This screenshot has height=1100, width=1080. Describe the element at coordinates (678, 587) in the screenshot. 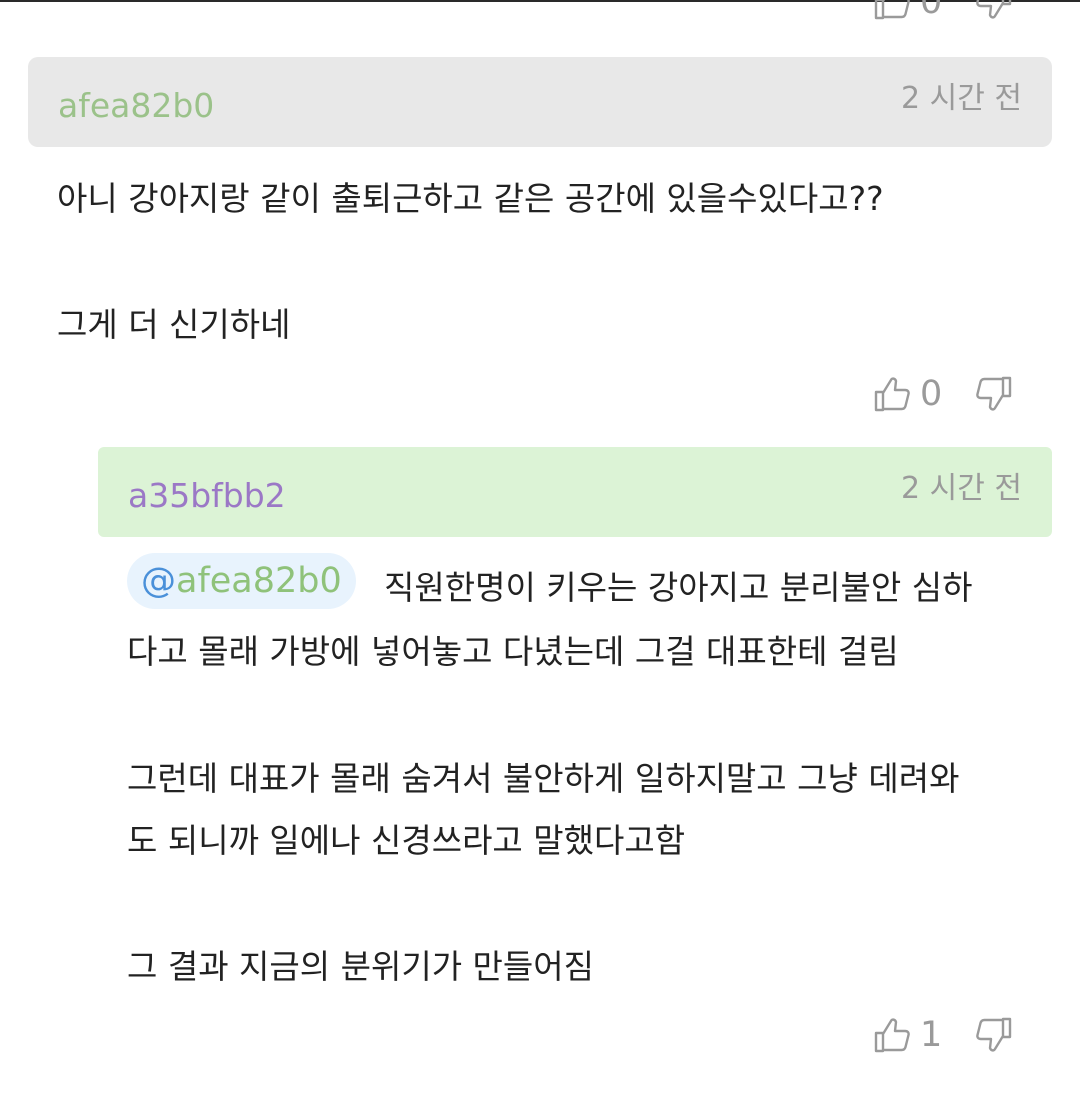

I see `comment-text-line: 직원한명이 키우는 강아지고 분리불안 심하` at that location.